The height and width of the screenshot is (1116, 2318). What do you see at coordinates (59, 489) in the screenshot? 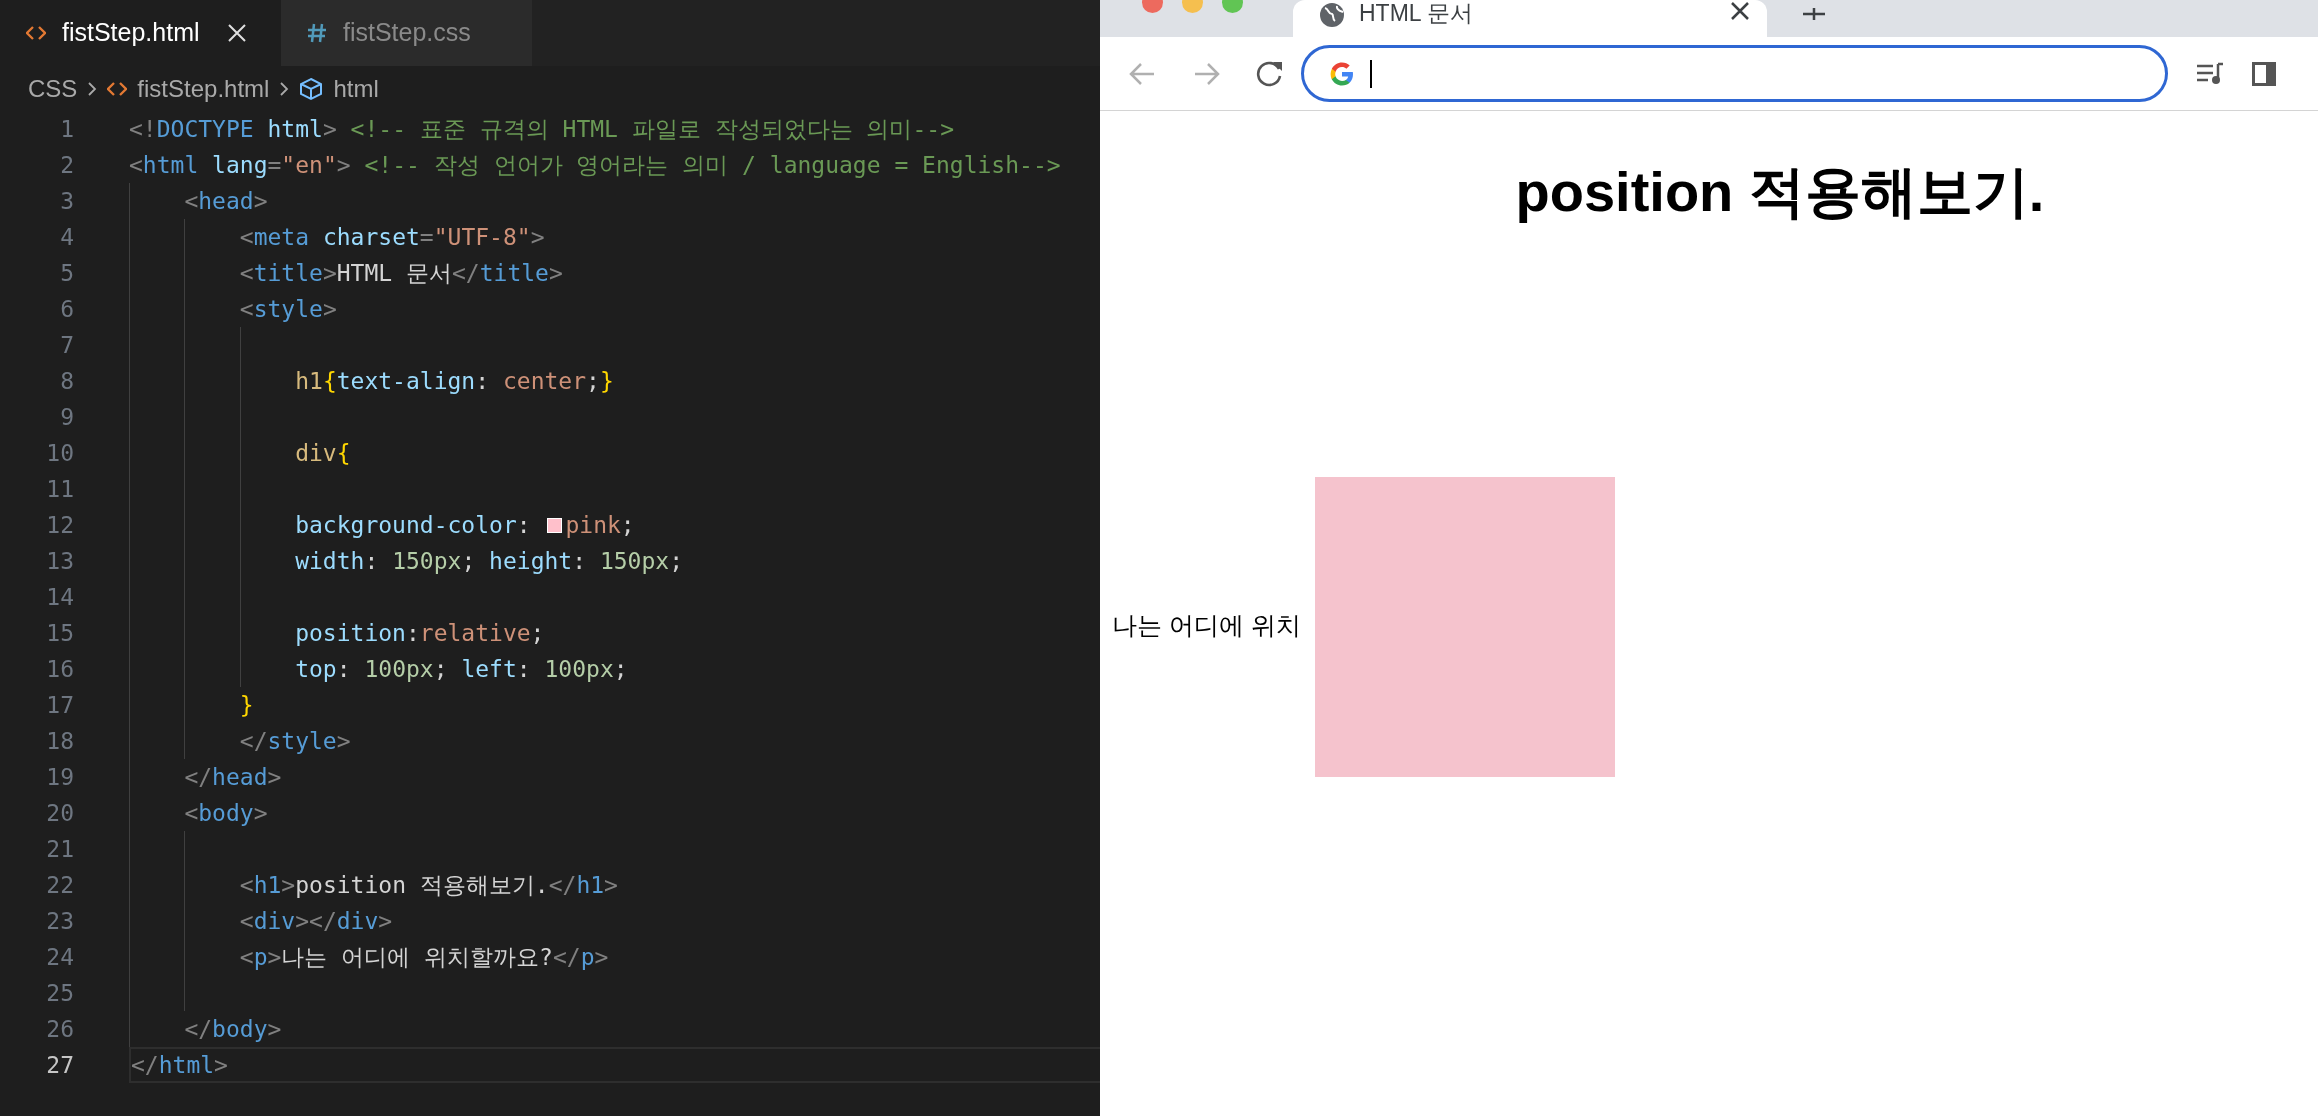
I see `line-number: 11` at bounding box center [59, 489].